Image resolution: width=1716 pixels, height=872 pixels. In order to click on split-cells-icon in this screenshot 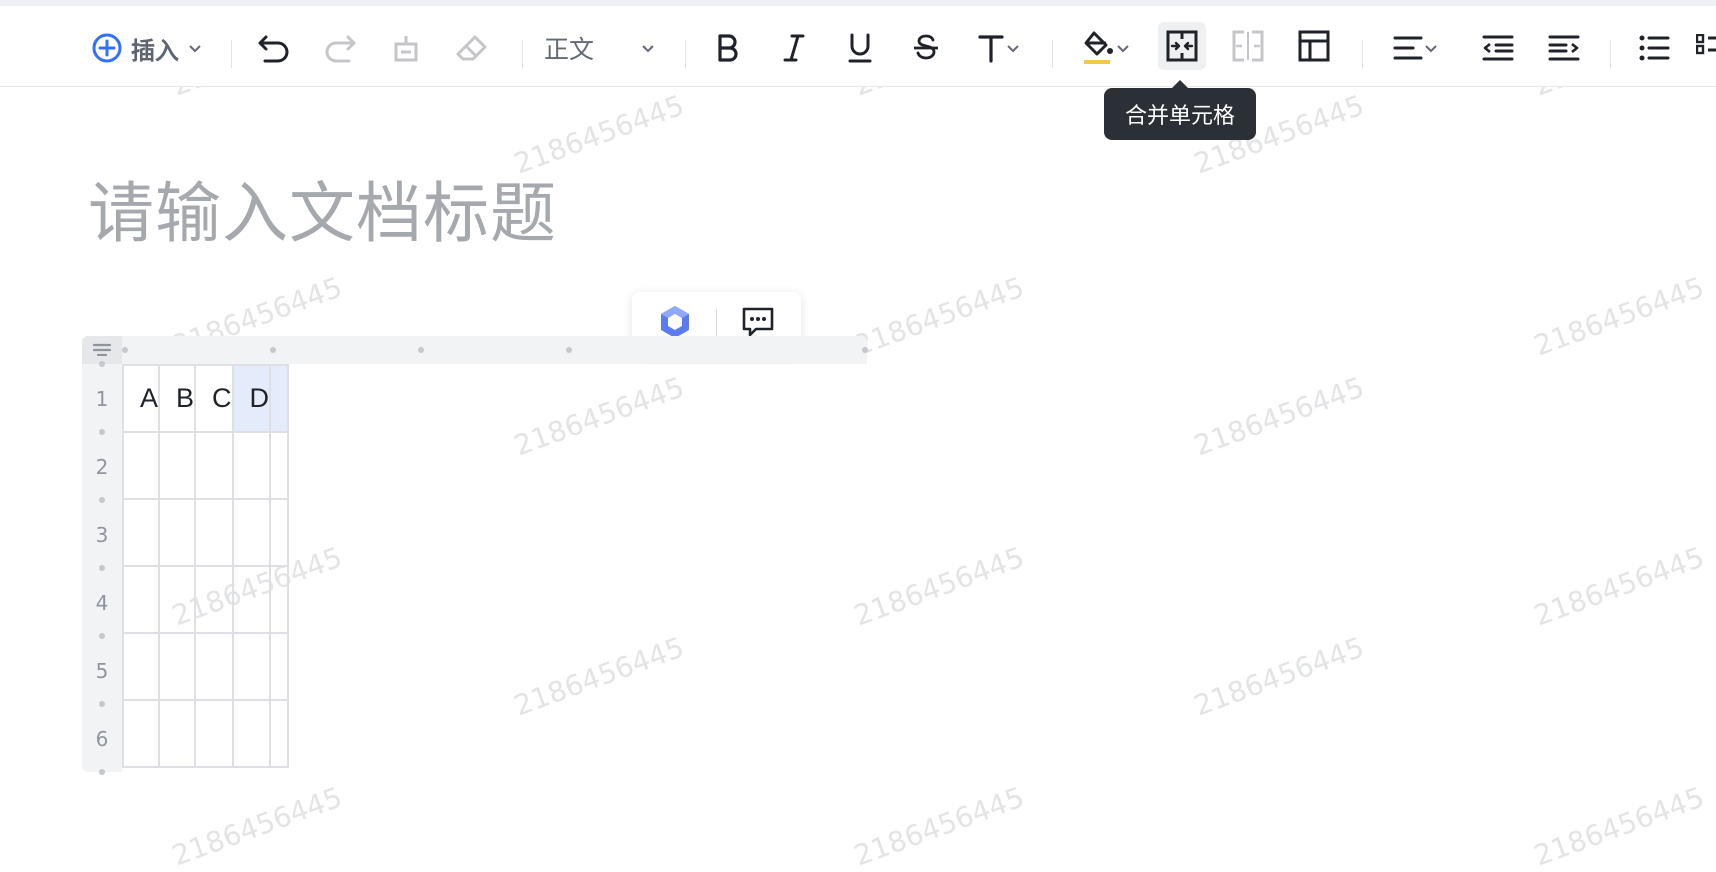, I will do `click(1248, 46)`.